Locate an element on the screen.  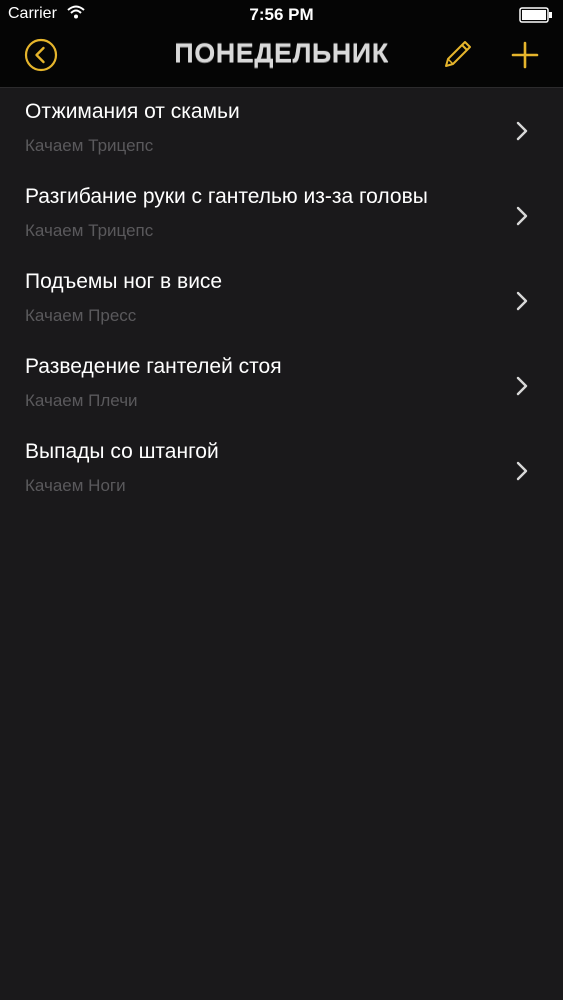
list-item: Отжимания от скамьи Качаем Трицепс is located at coordinates (281, 130).